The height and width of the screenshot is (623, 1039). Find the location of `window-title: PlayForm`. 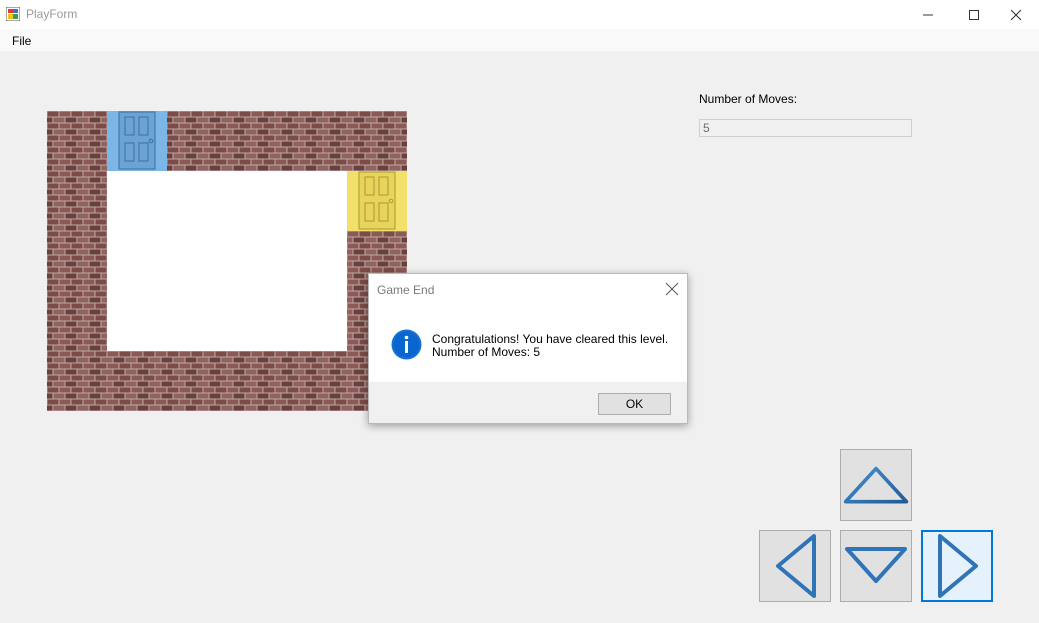

window-title: PlayForm is located at coordinates (52, 14).